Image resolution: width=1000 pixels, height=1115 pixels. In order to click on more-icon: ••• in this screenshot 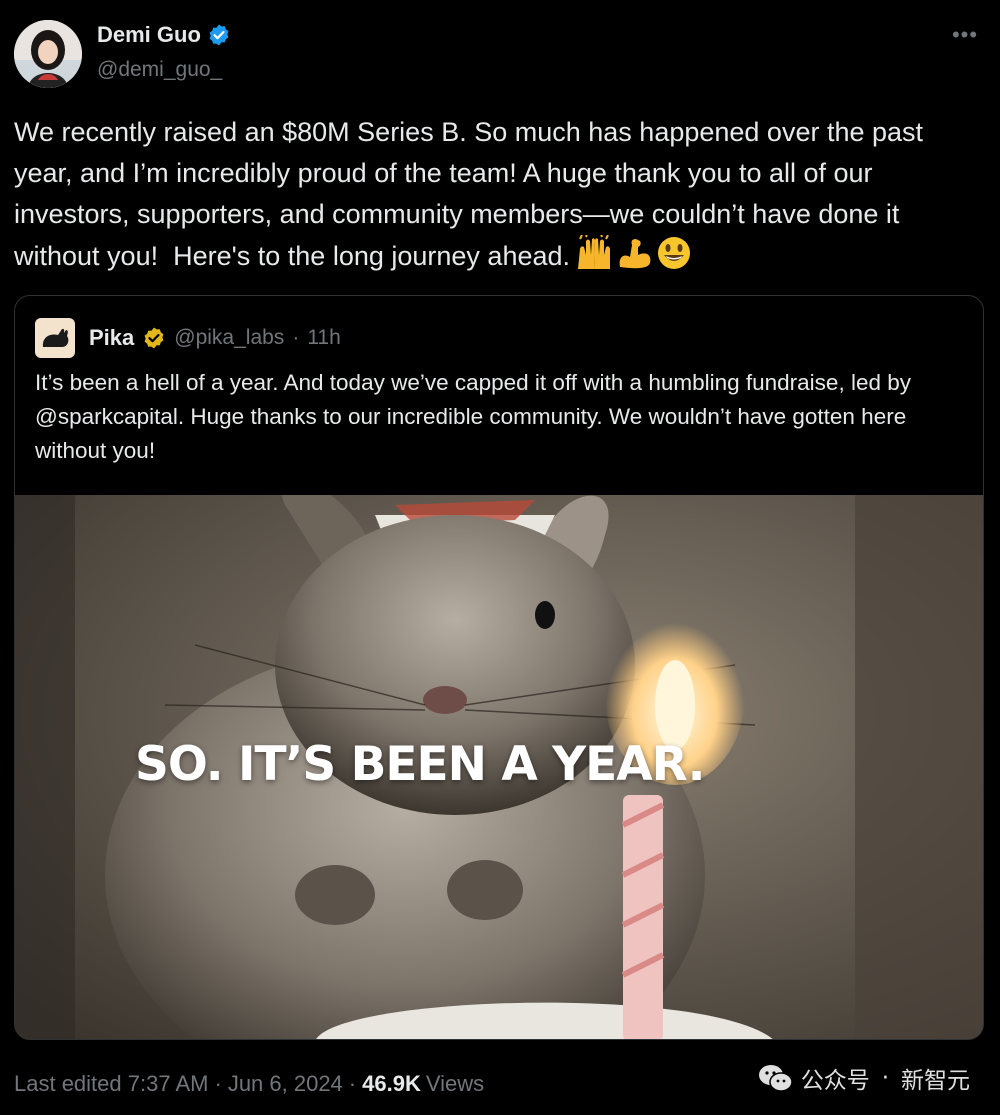, I will do `click(965, 34)`.